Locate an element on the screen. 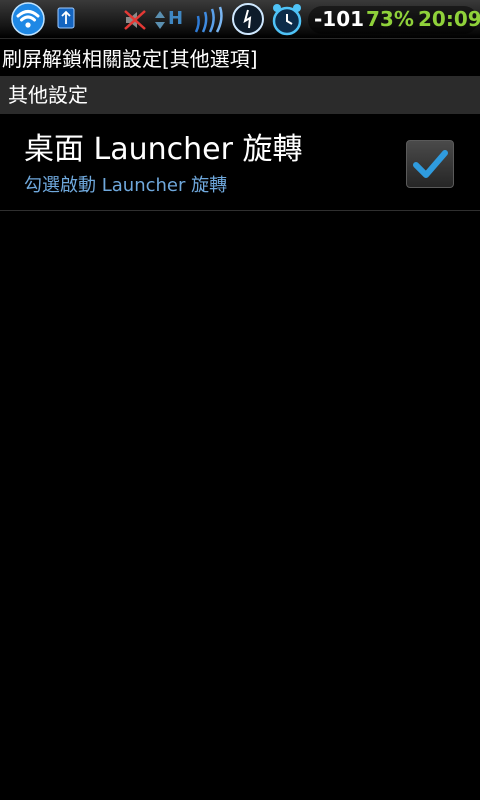  setting-summary: 勾選啟動 Launcher 旋轉 is located at coordinates (126, 185).